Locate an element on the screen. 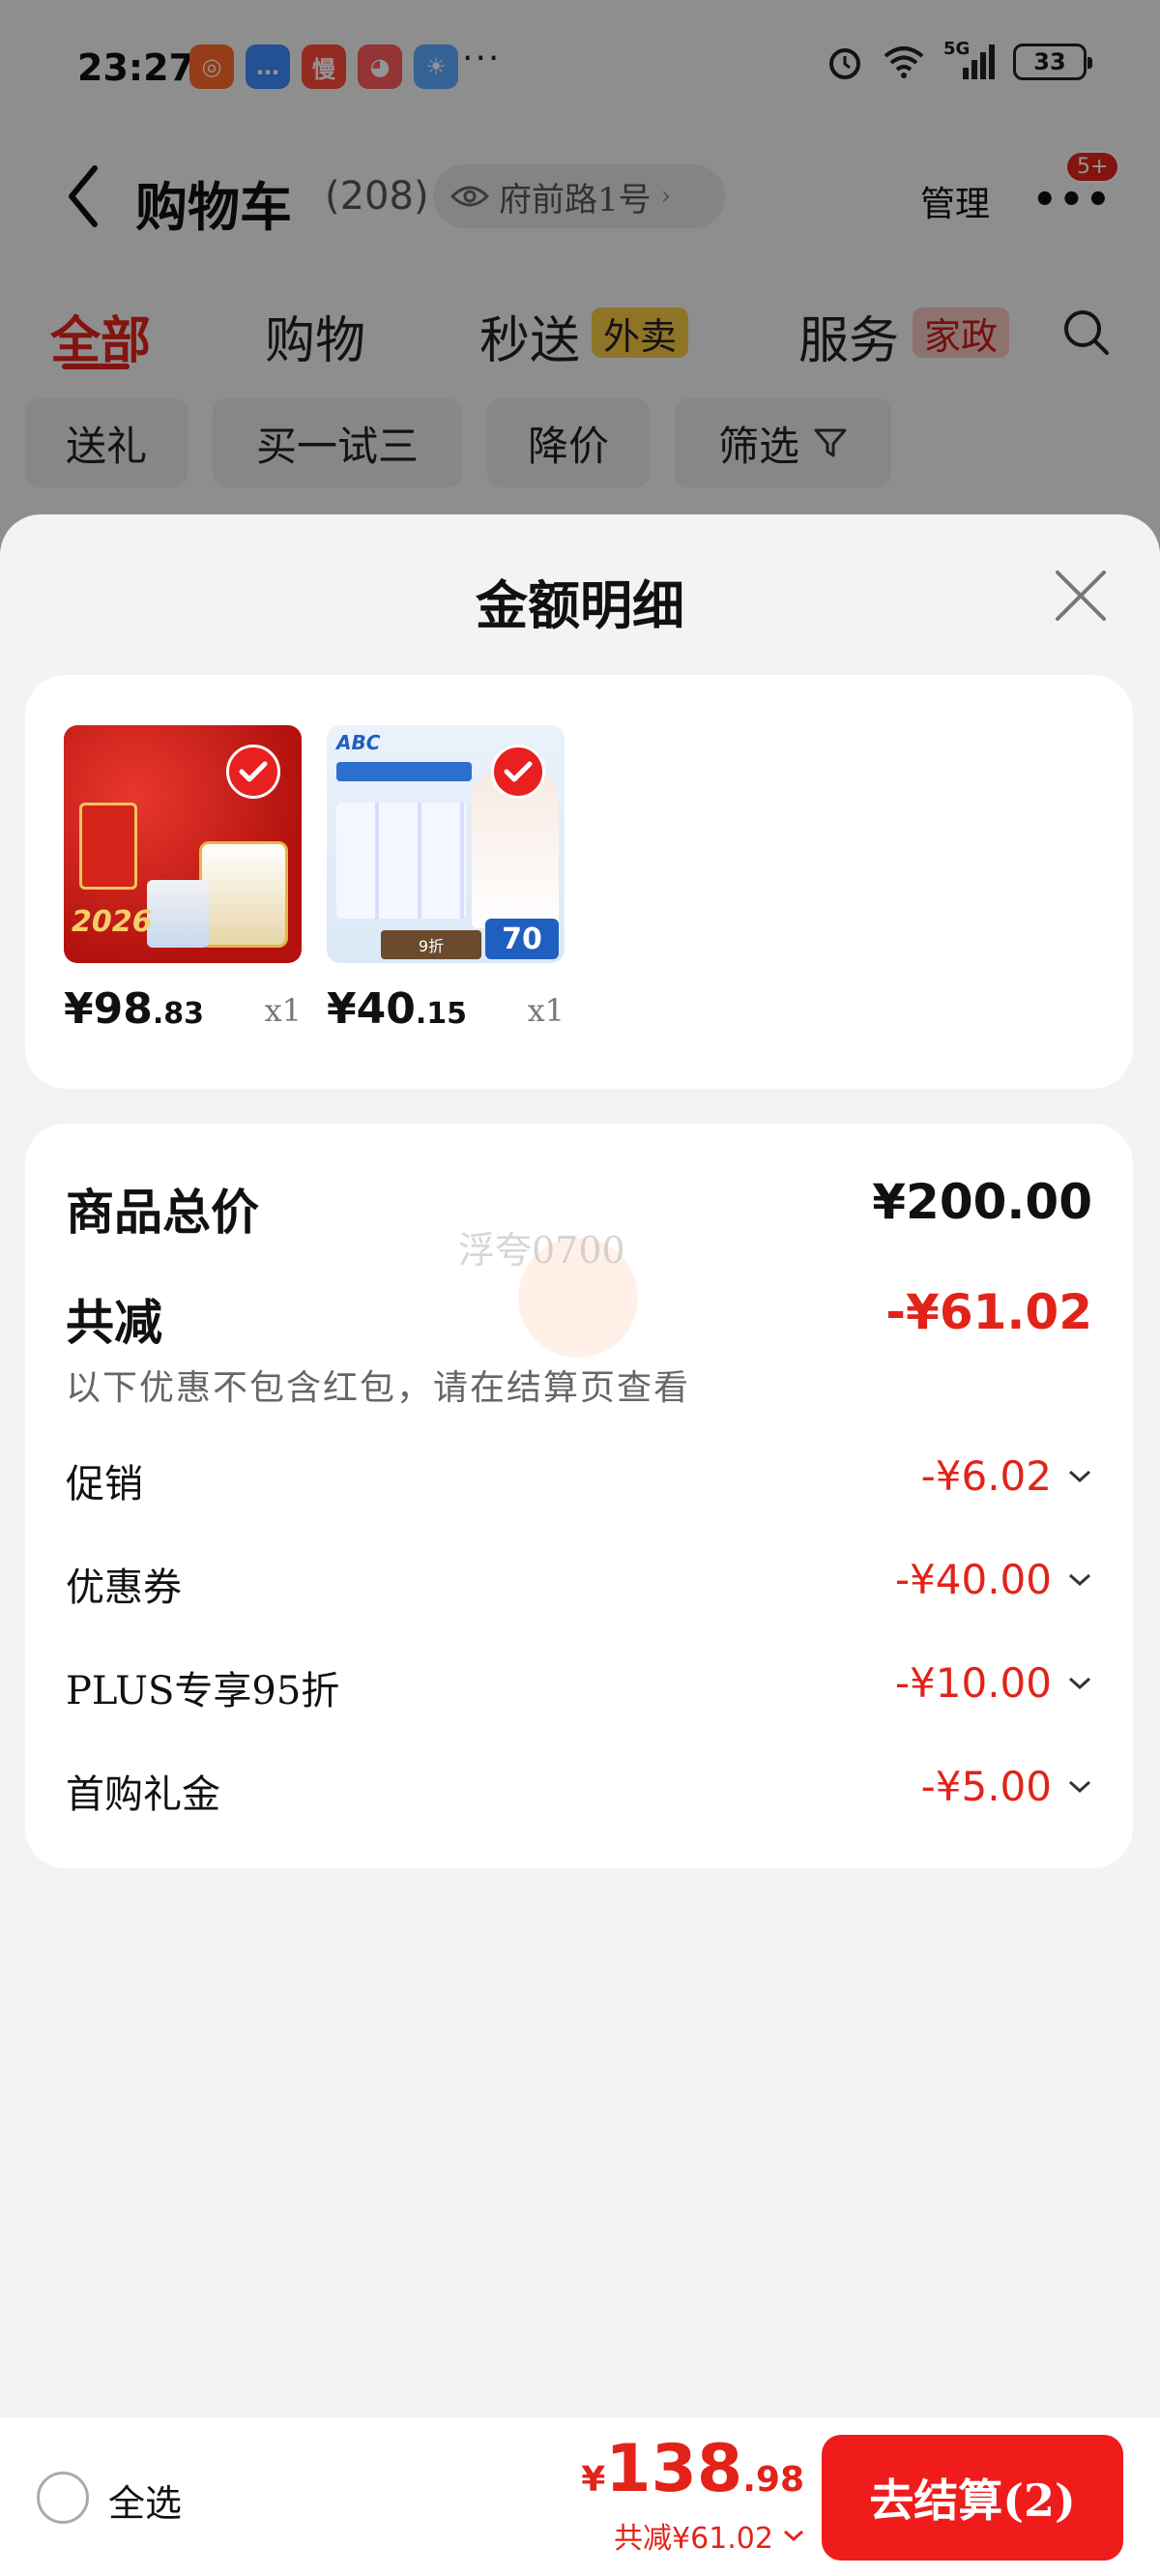 The width and height of the screenshot is (1160, 2576). final-price-integer: 138 is located at coordinates (674, 2469).